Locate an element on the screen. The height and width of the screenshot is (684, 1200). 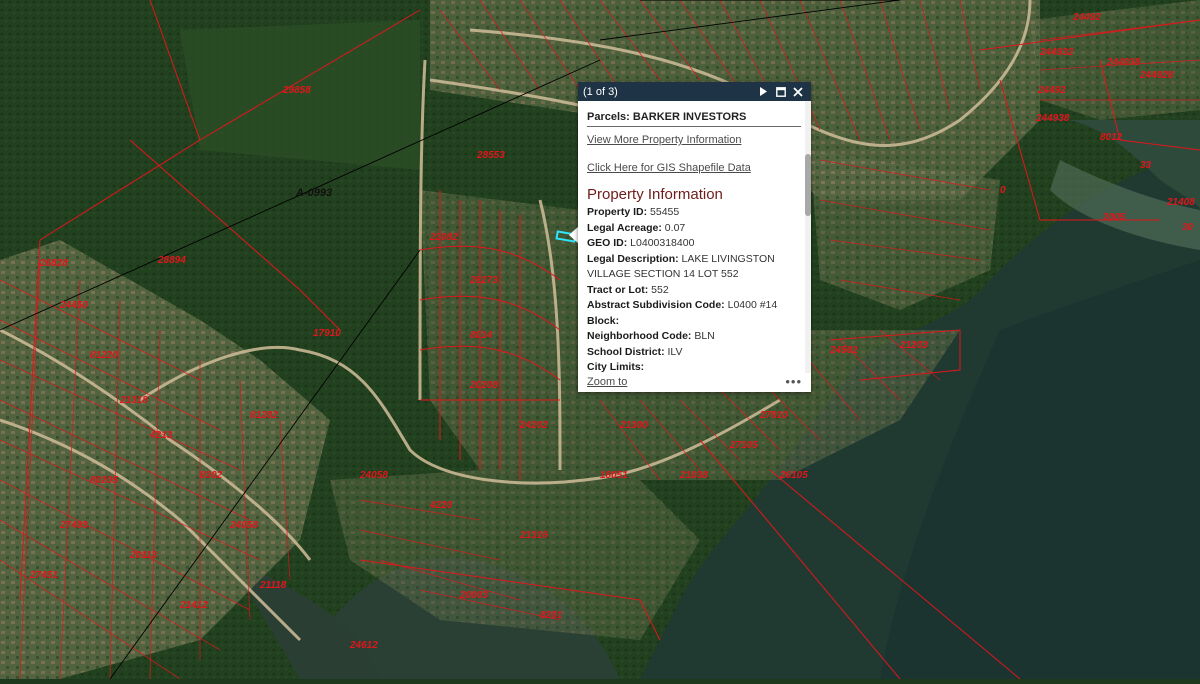
scrollbar-thumb is located at coordinates (808, 185).